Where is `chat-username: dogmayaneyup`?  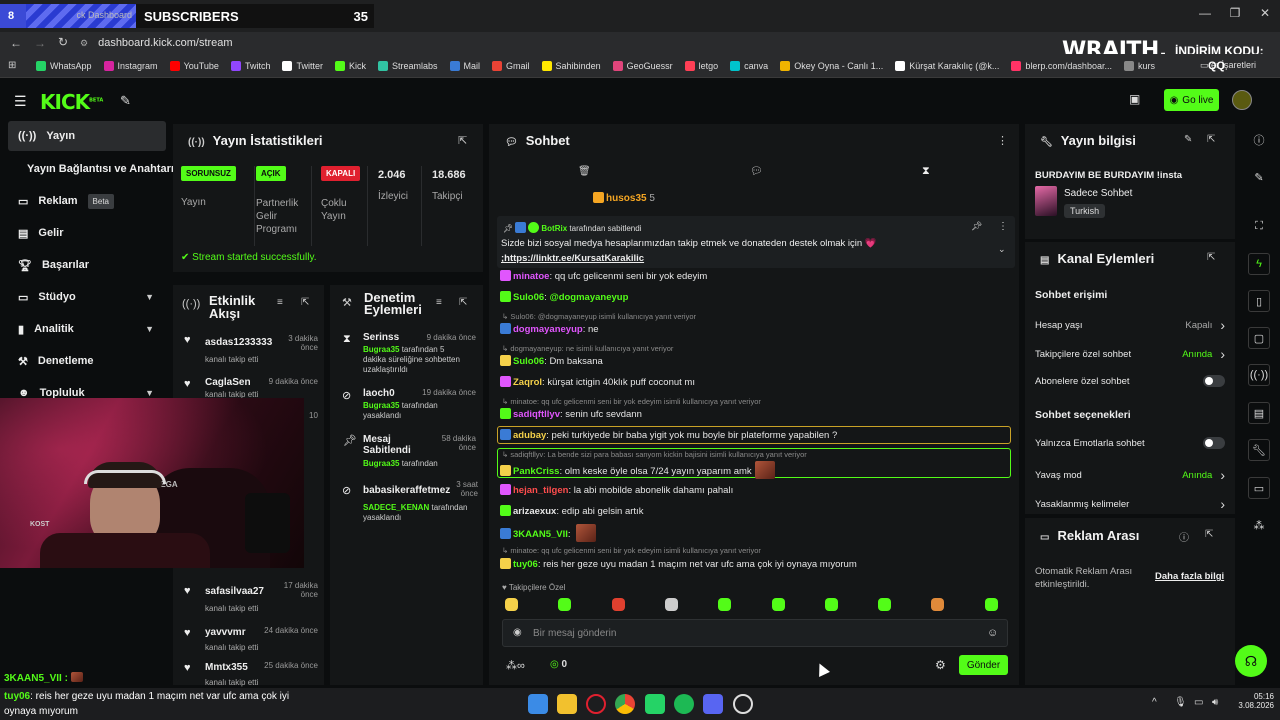 chat-username: dogmayaneyup is located at coordinates (548, 329).